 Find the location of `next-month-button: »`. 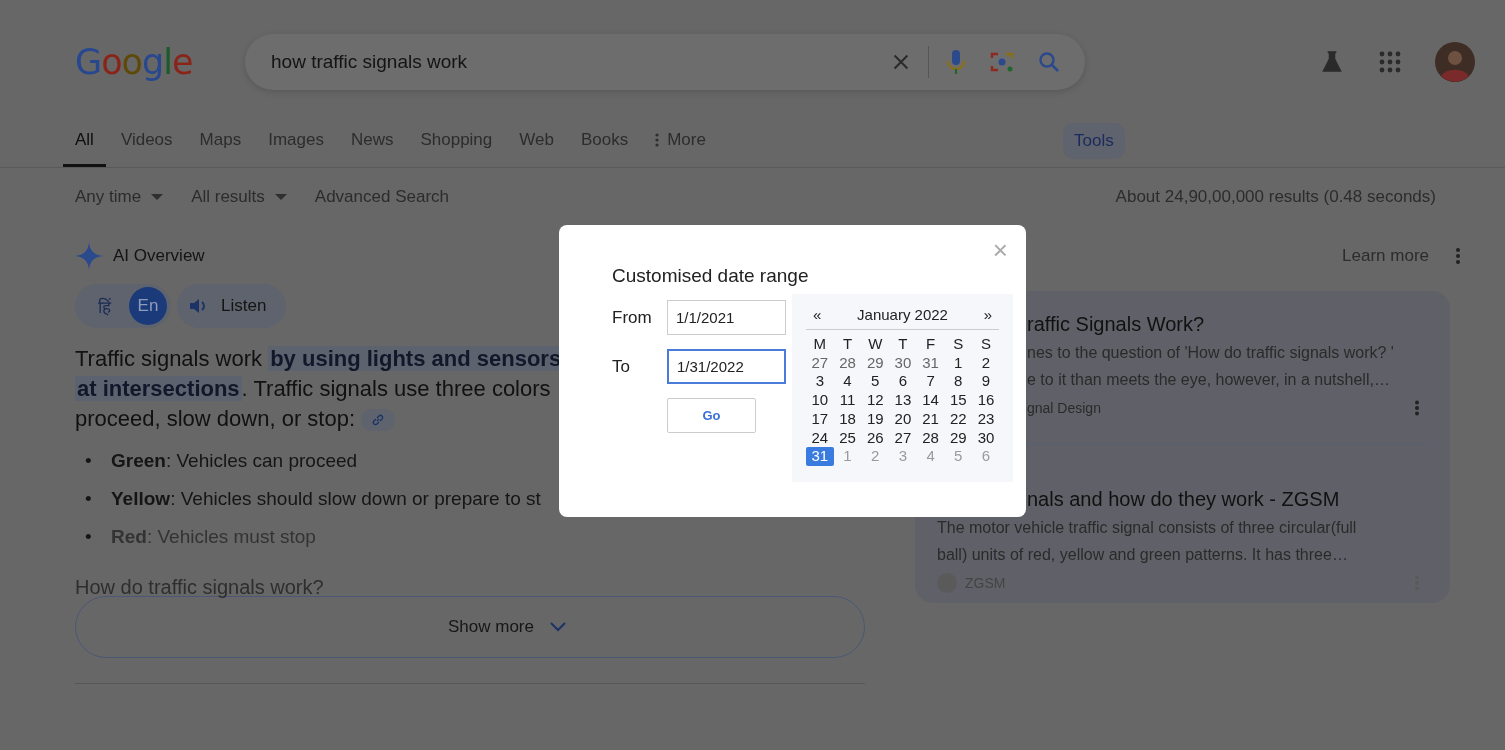

next-month-button: » is located at coordinates (987, 314).